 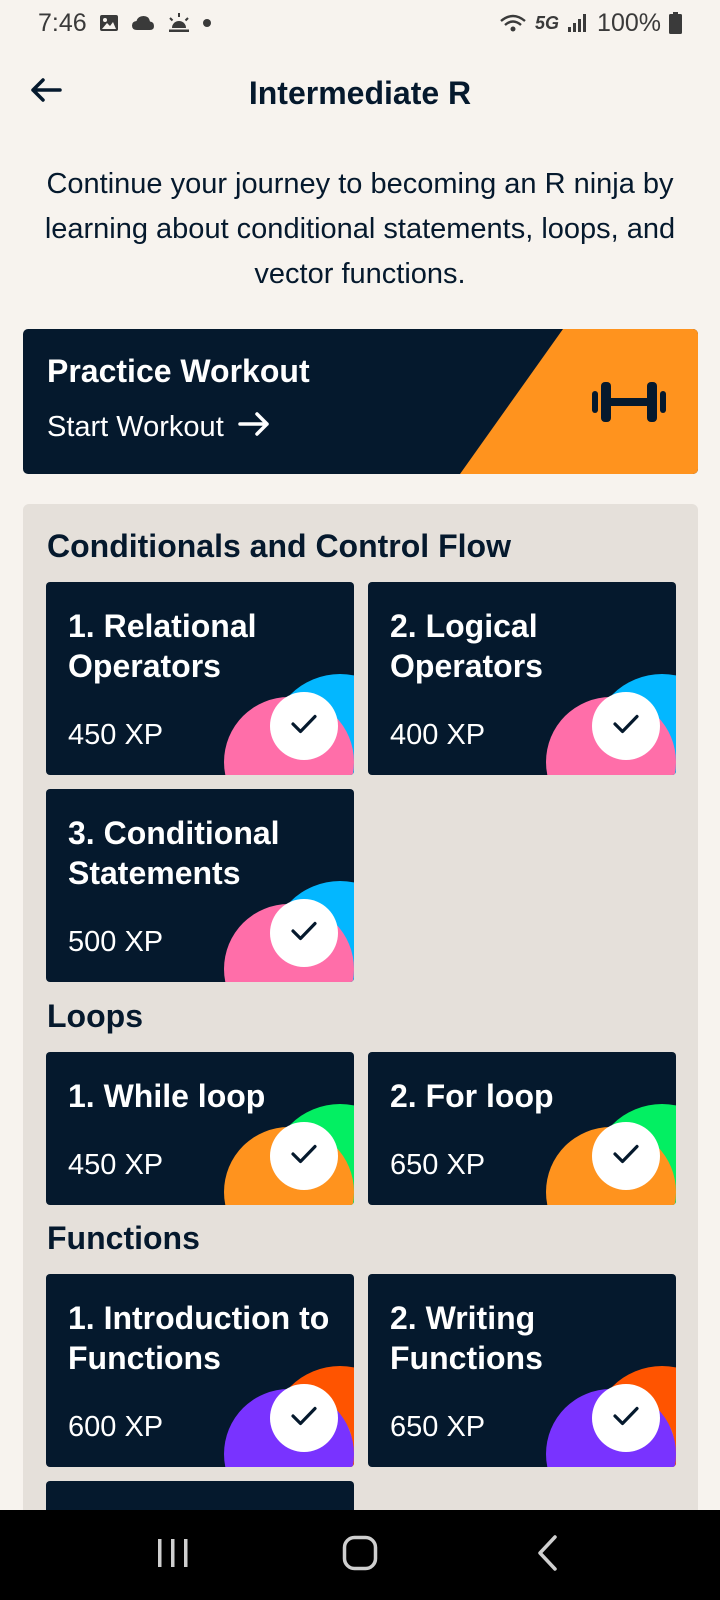 I want to click on status-time: 7:46, so click(x=62, y=22).